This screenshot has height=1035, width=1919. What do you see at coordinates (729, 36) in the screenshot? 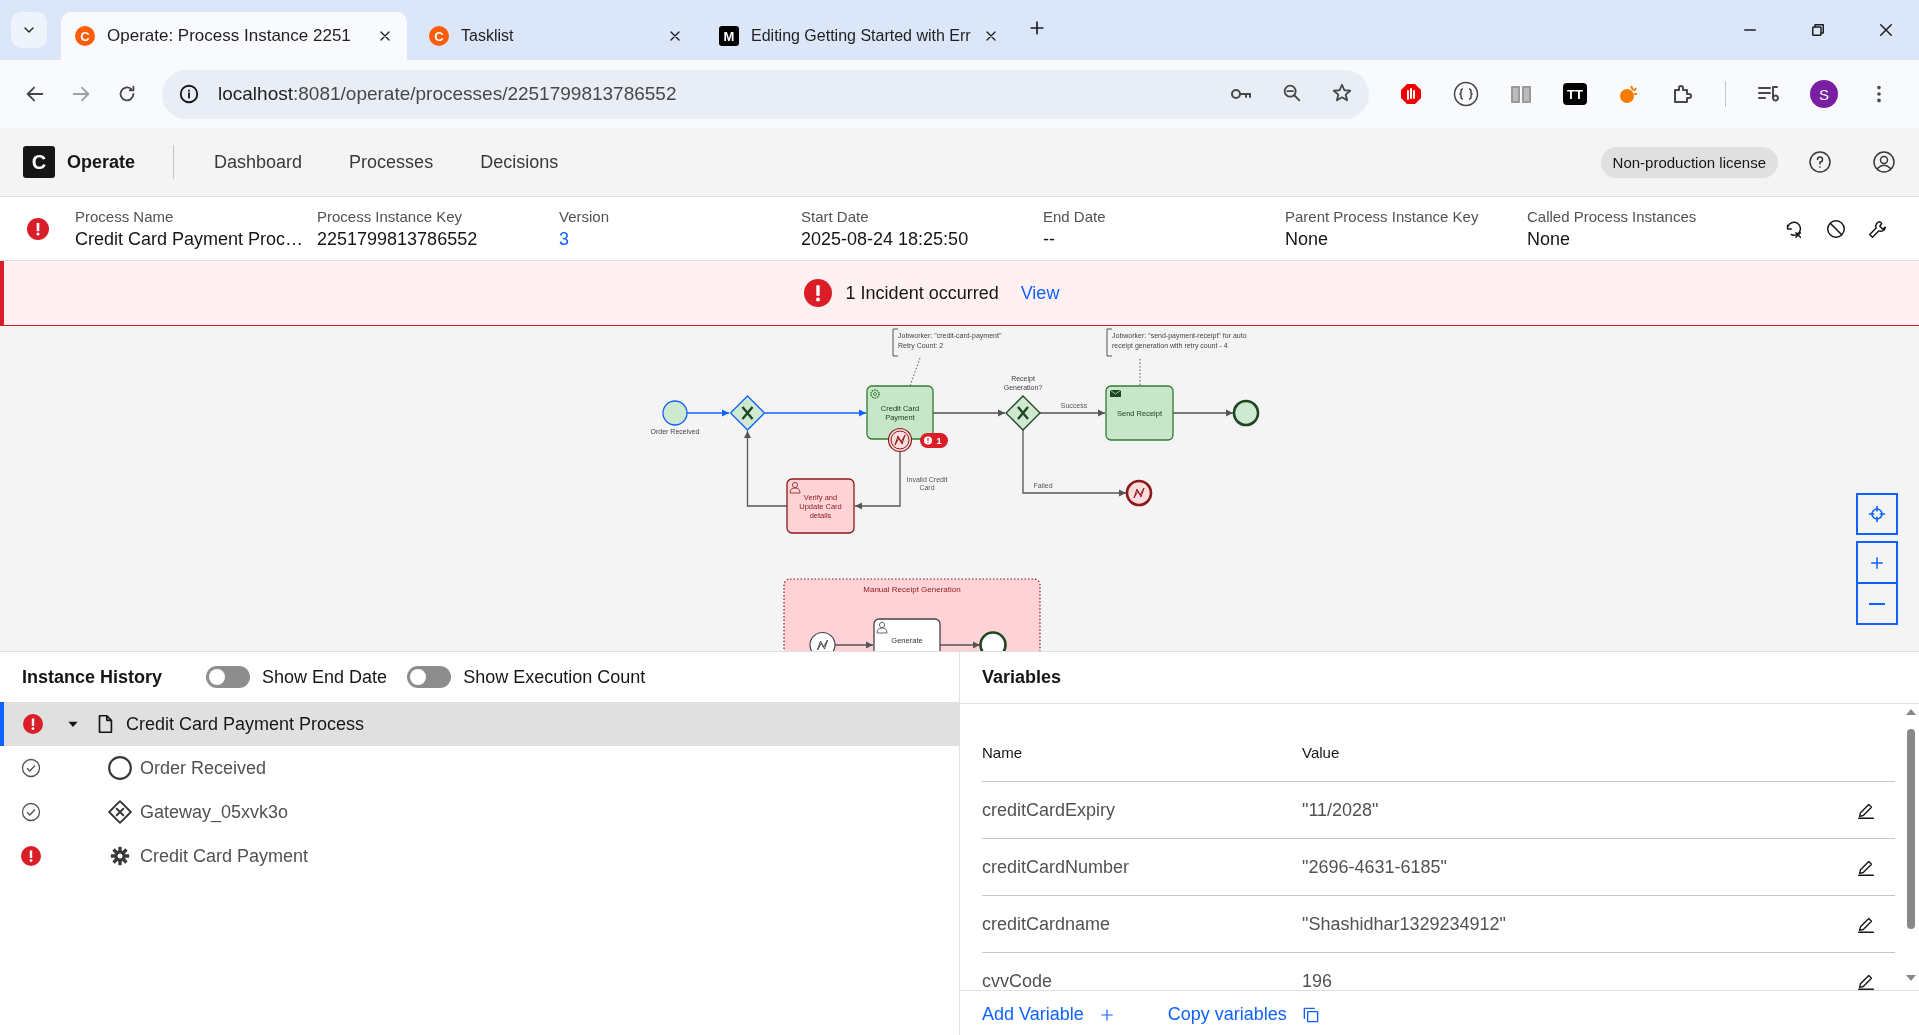
I see `favicon: M` at bounding box center [729, 36].